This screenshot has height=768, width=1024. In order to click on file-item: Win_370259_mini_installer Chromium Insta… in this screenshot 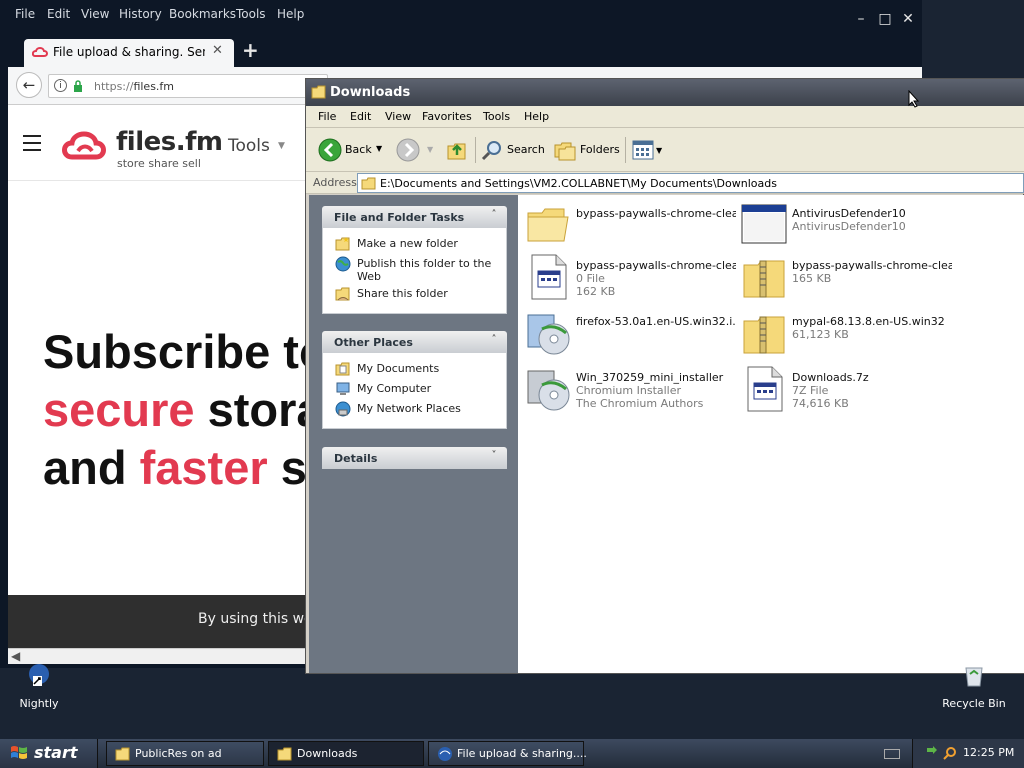, I will do `click(631, 391)`.